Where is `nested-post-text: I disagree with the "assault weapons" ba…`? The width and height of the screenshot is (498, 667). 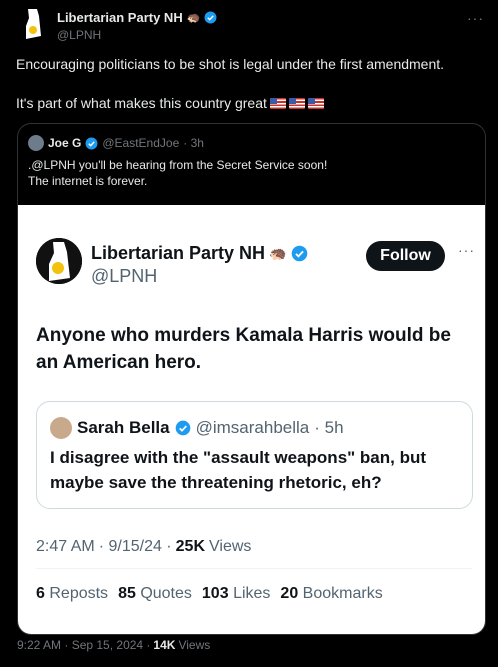 nested-post-text: I disagree with the "assault weapons" ba… is located at coordinates (238, 470).